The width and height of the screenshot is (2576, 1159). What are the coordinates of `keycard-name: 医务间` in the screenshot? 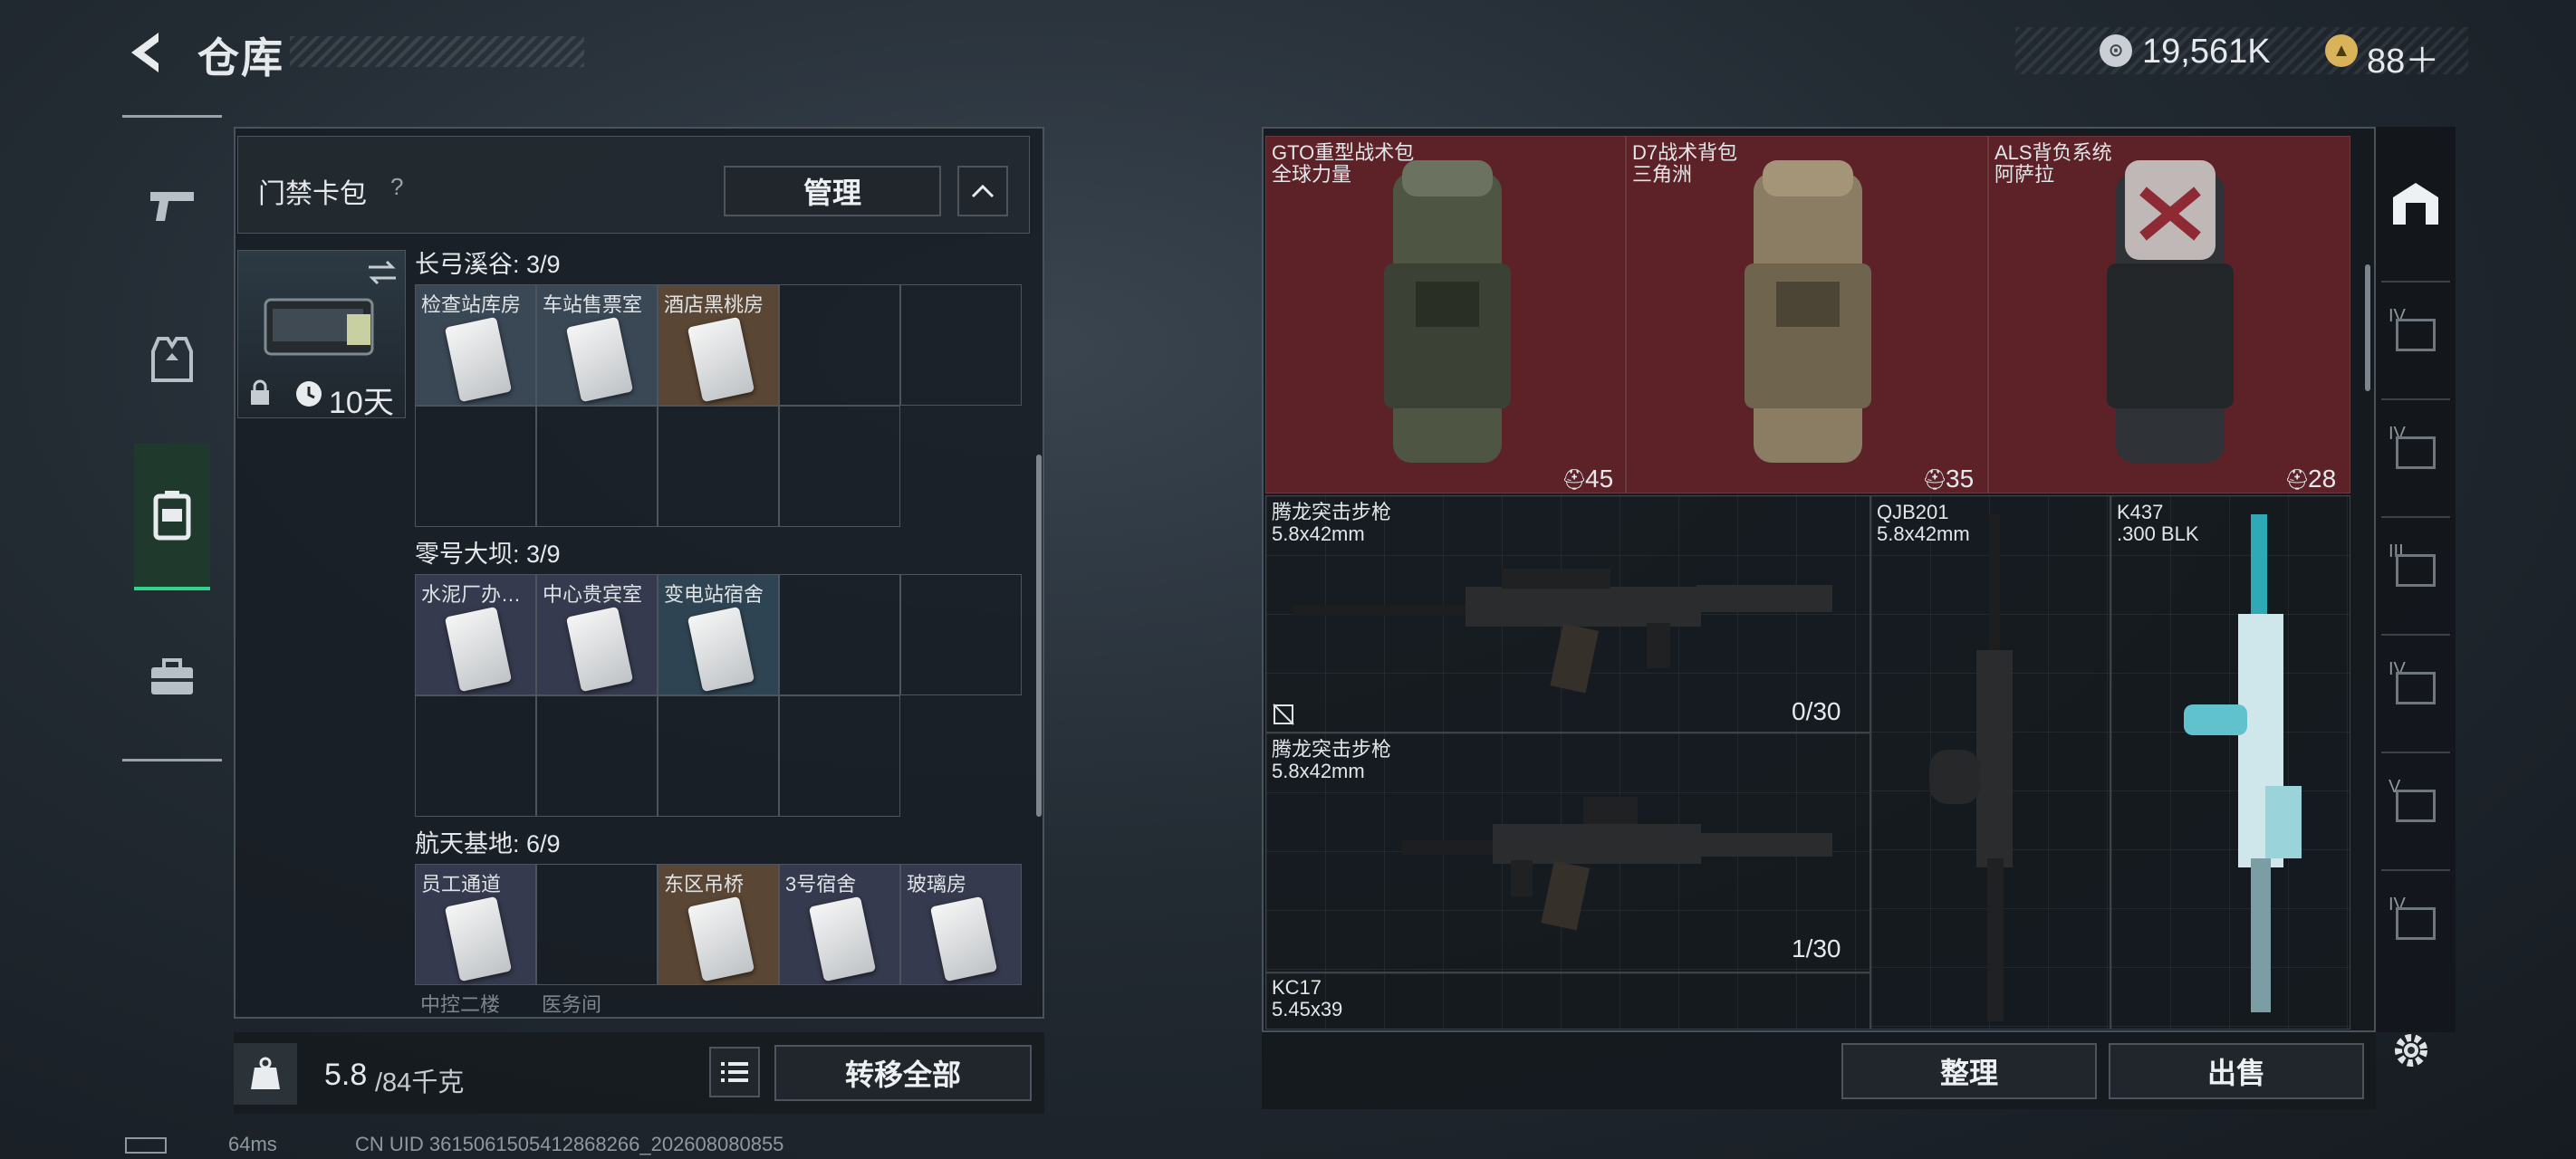 It's located at (572, 1003).